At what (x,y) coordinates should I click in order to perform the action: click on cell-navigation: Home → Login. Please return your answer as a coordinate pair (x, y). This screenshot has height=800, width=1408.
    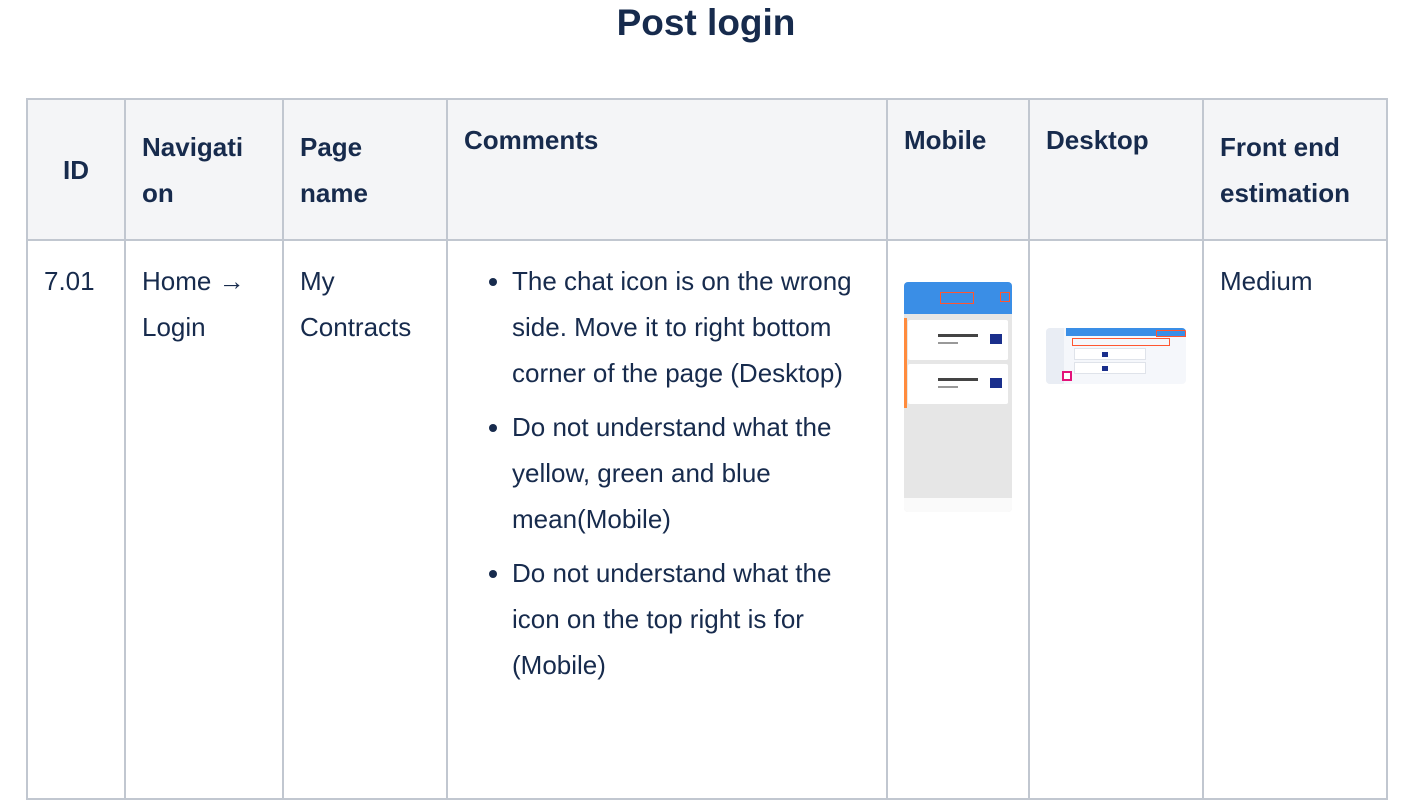
    Looking at the image, I should click on (204, 519).